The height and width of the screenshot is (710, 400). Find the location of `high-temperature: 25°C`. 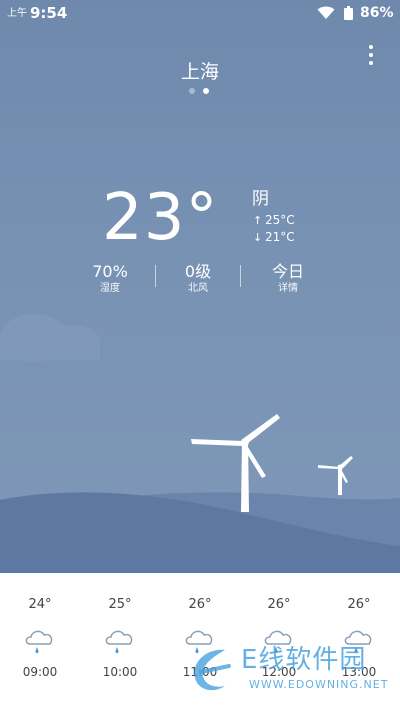

high-temperature: 25°C is located at coordinates (280, 220).